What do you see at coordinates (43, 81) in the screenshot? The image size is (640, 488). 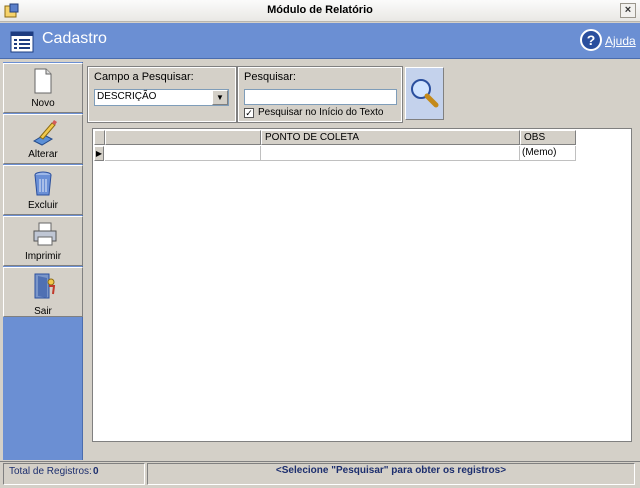 I see `new-document-icon` at bounding box center [43, 81].